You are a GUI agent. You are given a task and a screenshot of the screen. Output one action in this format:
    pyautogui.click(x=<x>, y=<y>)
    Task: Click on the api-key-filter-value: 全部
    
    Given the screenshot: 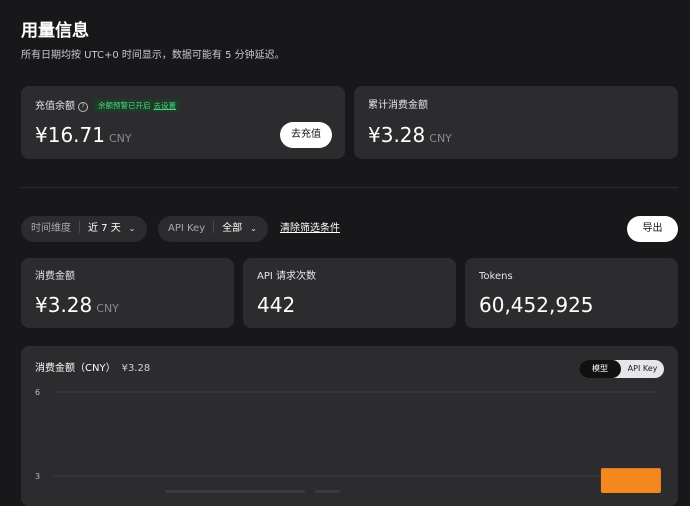 What is the action you would take?
    pyautogui.click(x=232, y=228)
    